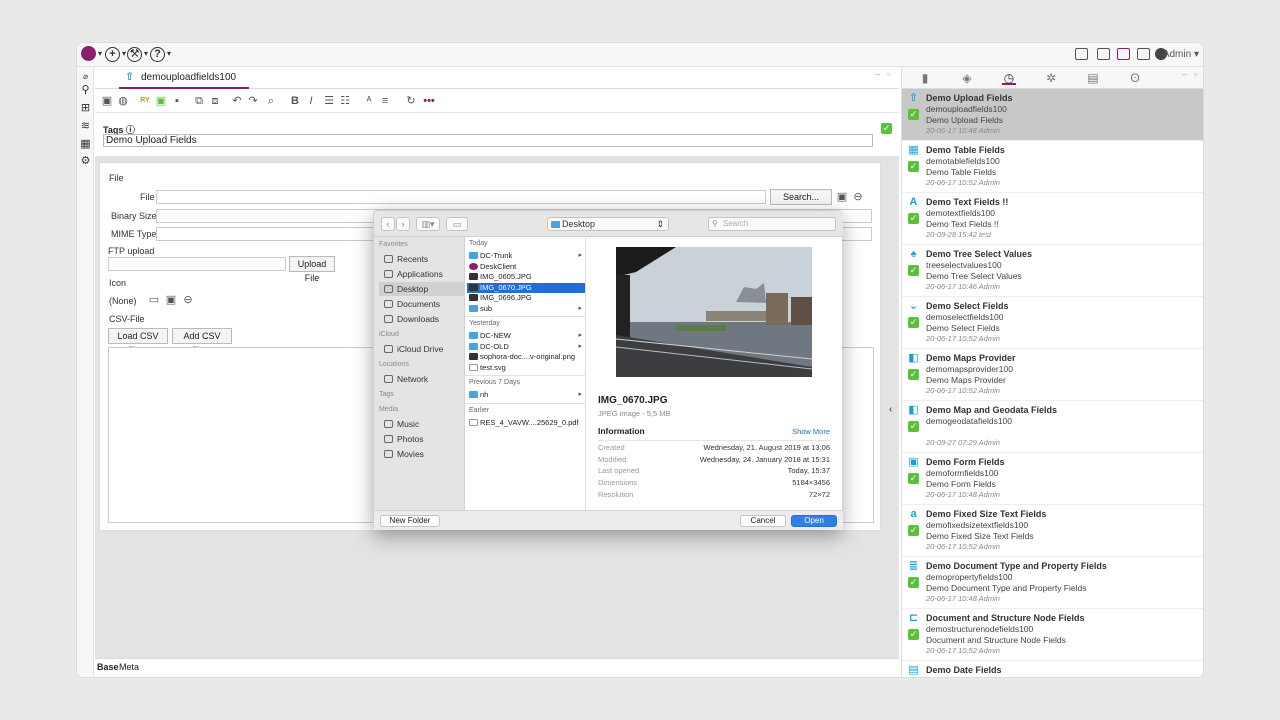 This screenshot has width=1280, height=720. Describe the element at coordinates (108, 667) in the screenshot. I see `tab-base: Base` at that location.